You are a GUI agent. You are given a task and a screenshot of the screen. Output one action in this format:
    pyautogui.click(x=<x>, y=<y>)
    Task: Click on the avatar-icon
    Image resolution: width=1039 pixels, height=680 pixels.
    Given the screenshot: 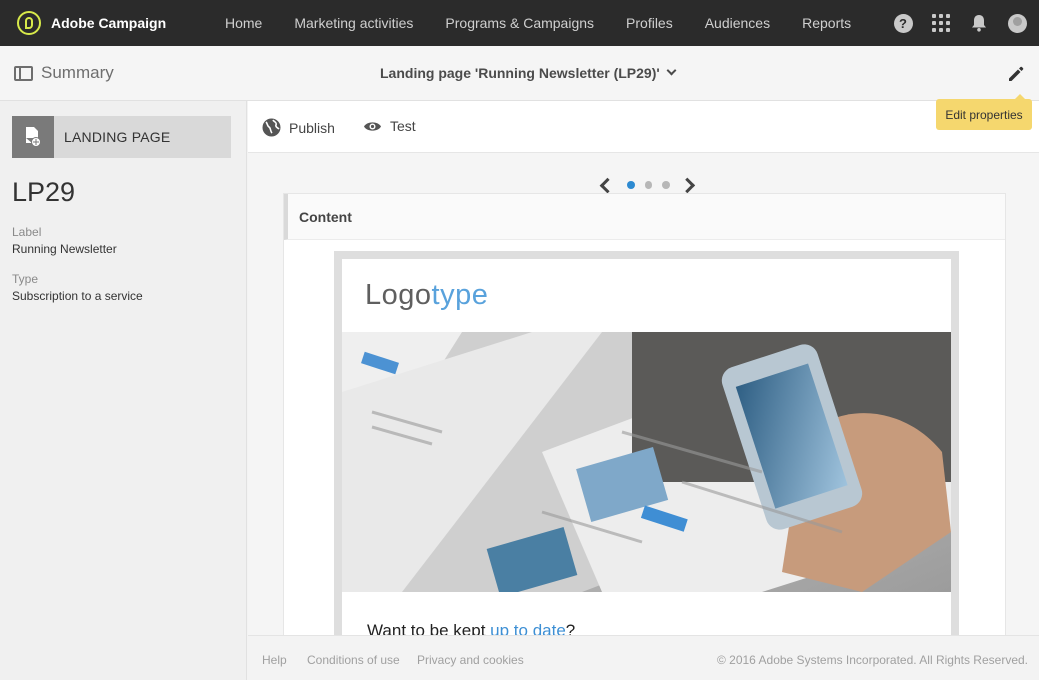 What is the action you would take?
    pyautogui.click(x=1017, y=23)
    